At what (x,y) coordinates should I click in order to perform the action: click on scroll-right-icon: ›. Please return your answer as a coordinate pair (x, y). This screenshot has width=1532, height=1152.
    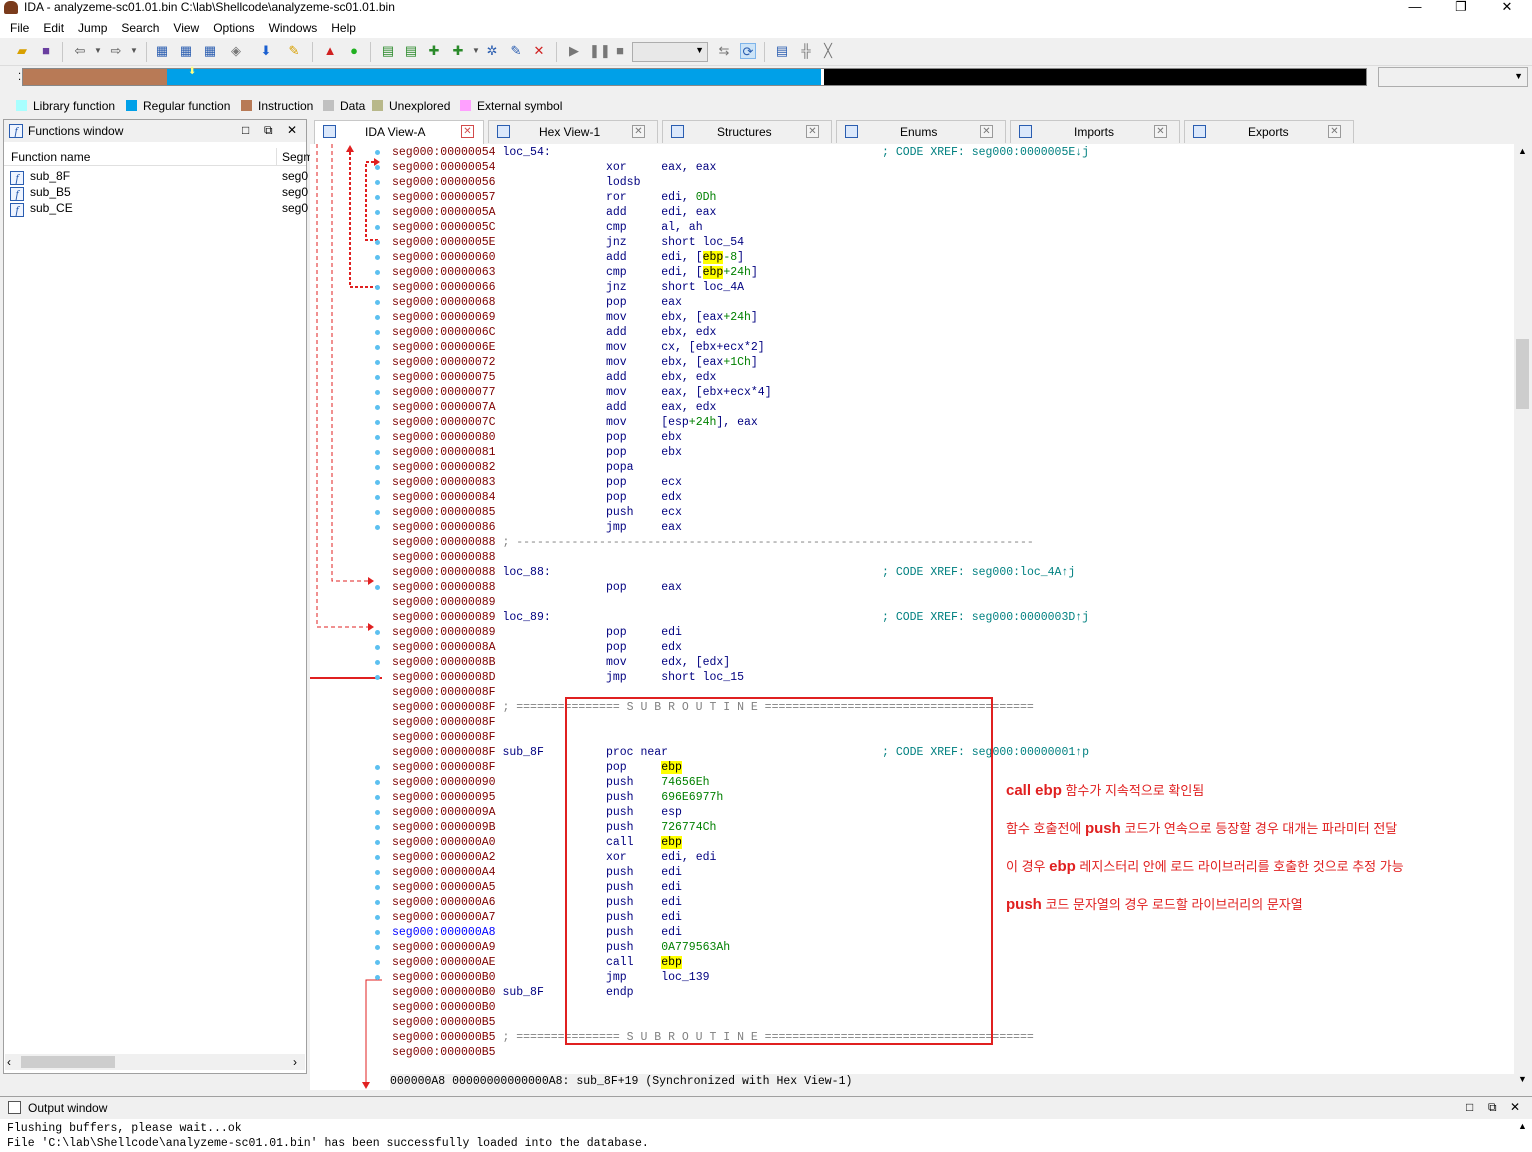
    Looking at the image, I should click on (295, 1062).